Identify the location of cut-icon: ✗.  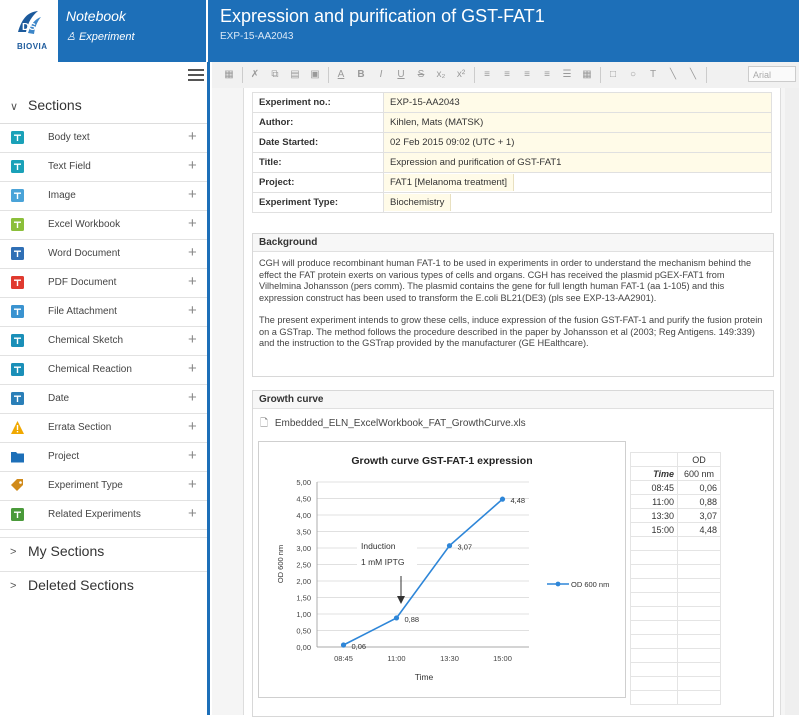
(255, 75).